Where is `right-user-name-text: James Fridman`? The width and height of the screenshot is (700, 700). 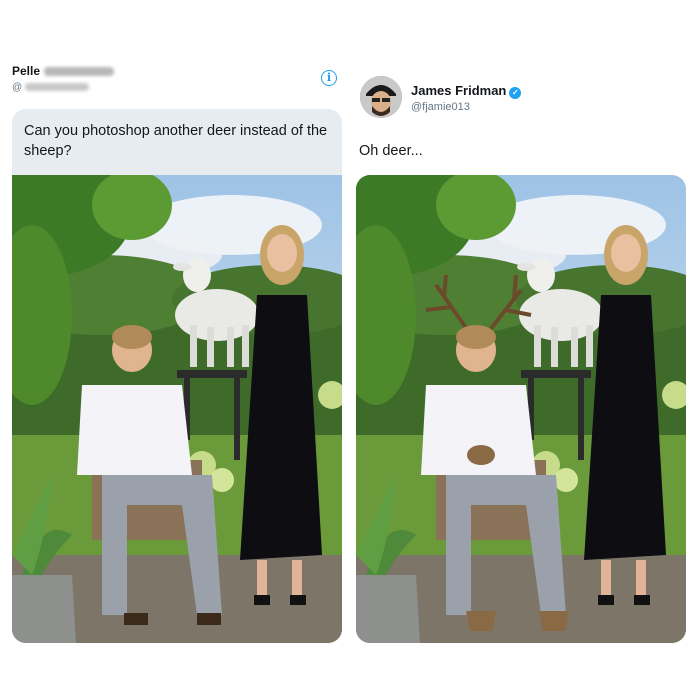
right-user-name-text: James Fridman is located at coordinates (459, 90).